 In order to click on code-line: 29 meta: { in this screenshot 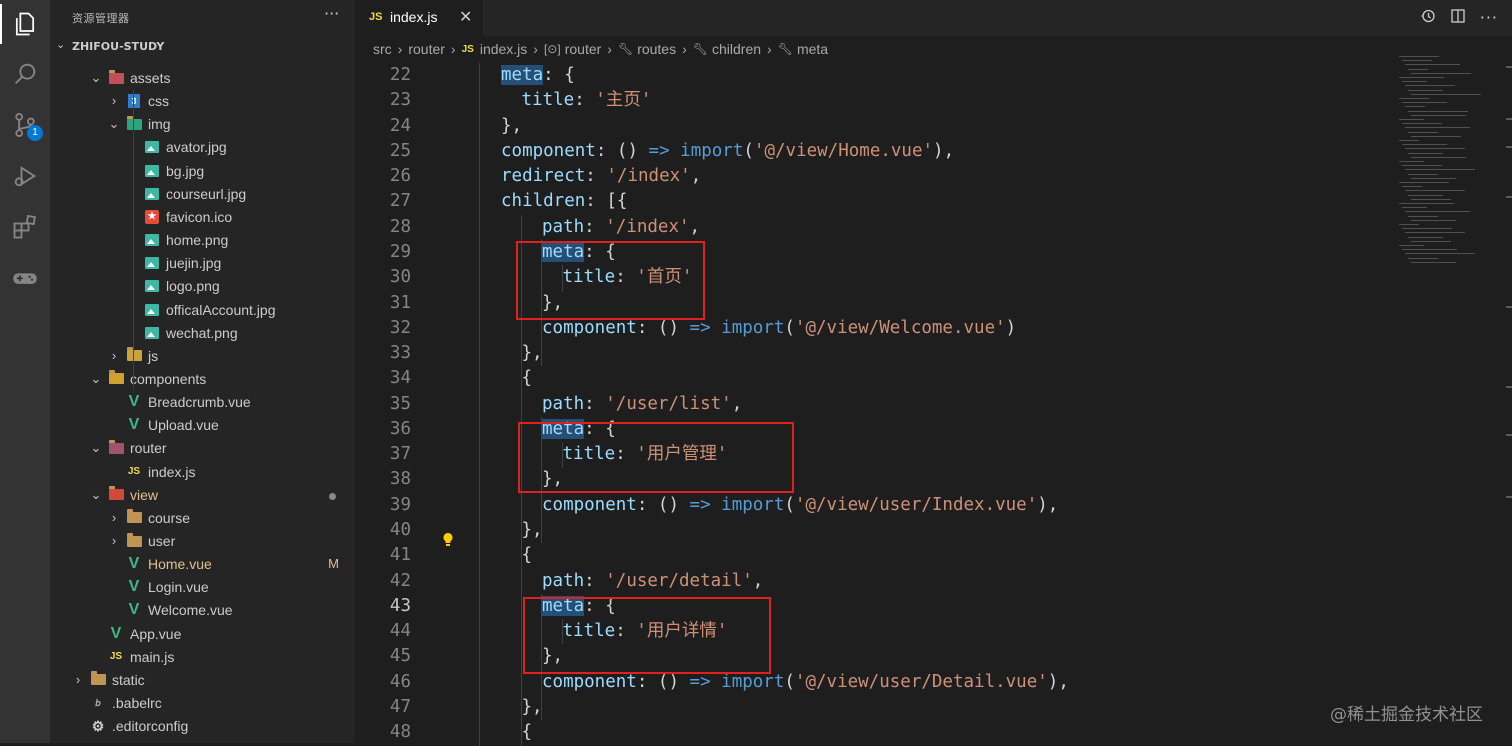, I will do `click(875, 252)`.